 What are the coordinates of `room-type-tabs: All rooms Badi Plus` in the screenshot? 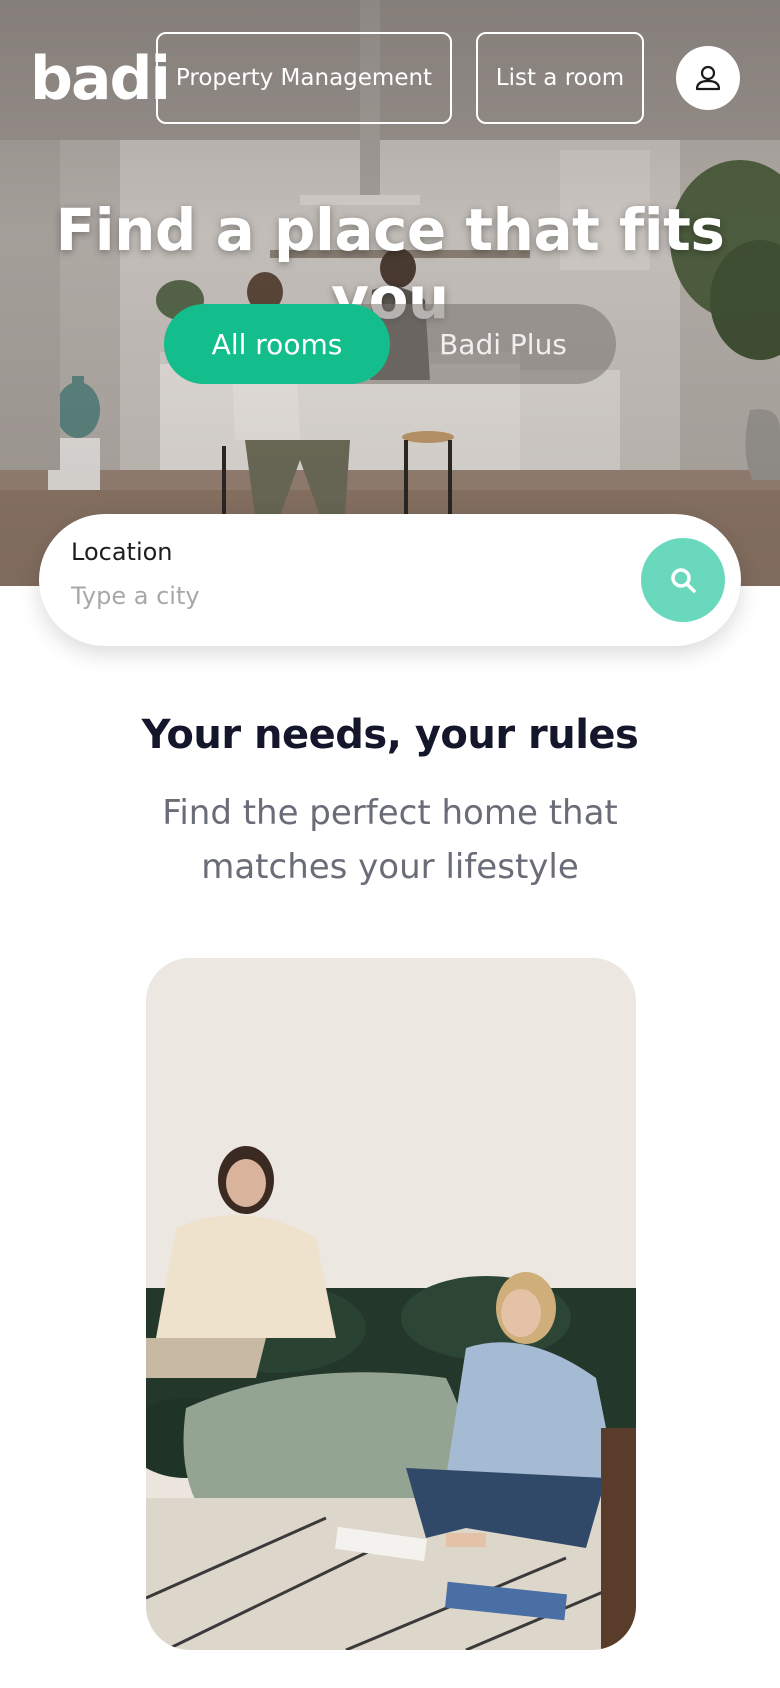 It's located at (390, 344).